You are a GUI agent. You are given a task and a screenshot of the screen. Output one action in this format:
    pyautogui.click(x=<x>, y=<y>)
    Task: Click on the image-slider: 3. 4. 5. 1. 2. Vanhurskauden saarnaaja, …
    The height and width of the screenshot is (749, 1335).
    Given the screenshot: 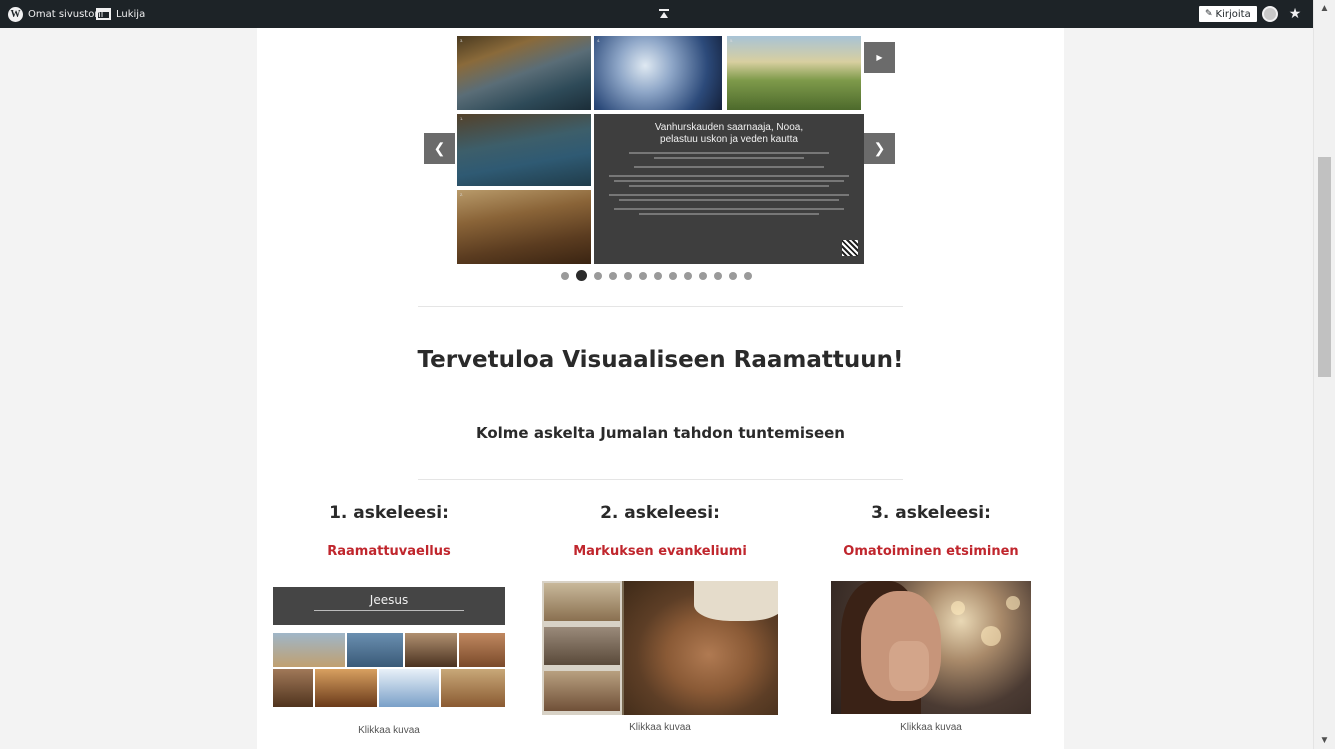 What is the action you would take?
    pyautogui.click(x=660, y=150)
    